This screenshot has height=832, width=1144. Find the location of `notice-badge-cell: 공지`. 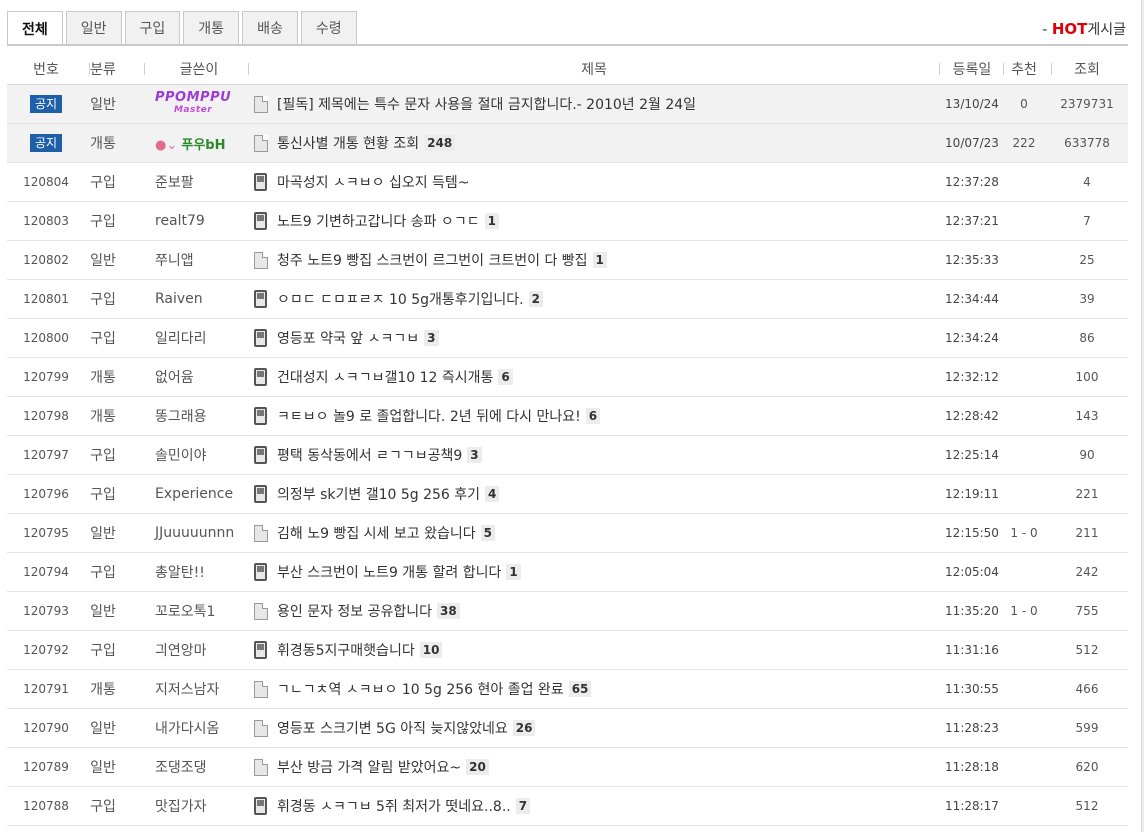

notice-badge-cell: 공지 is located at coordinates (46, 104).